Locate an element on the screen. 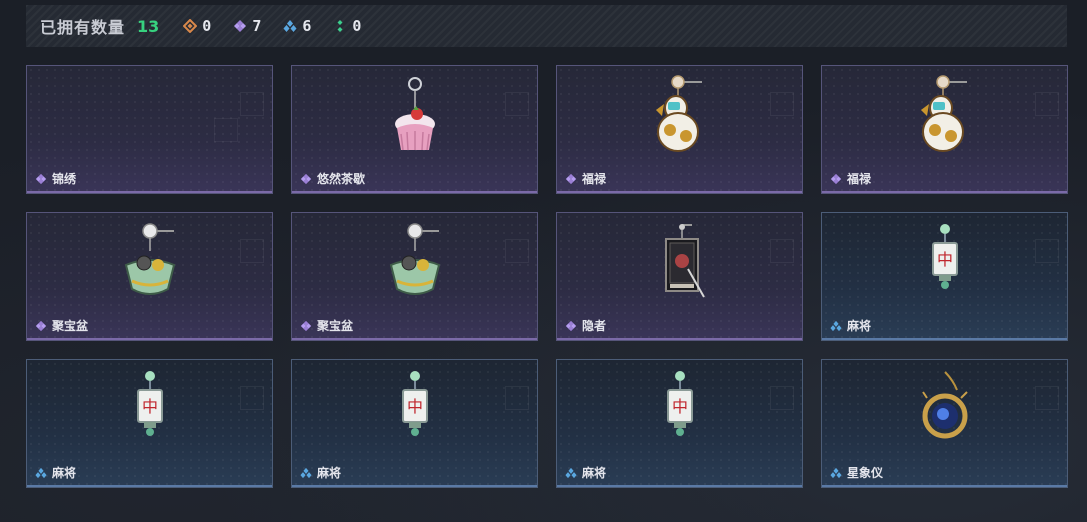  orange-gem-icon is located at coordinates (190, 26).